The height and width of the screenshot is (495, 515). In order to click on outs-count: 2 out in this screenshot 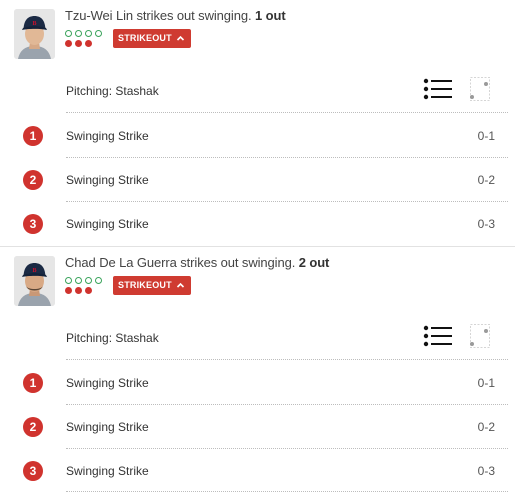, I will do `click(314, 262)`.